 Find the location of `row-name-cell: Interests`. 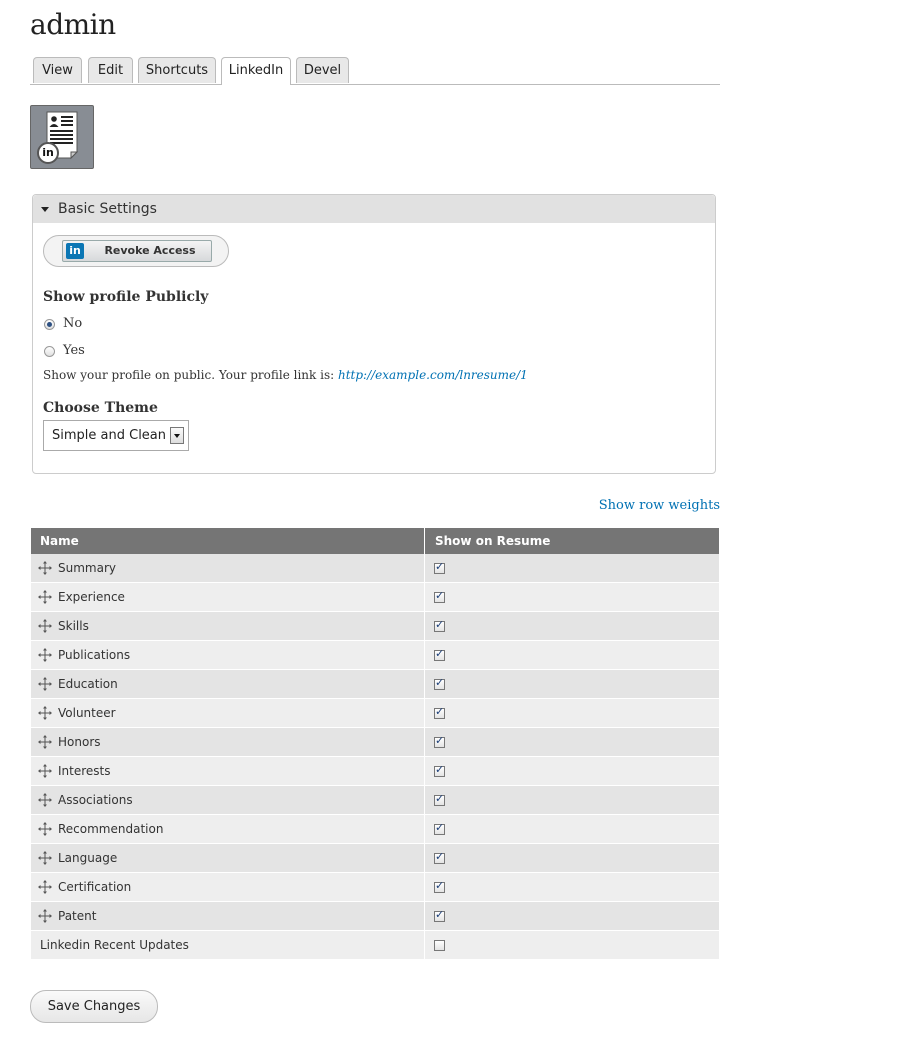

row-name-cell: Interests is located at coordinates (228, 771).